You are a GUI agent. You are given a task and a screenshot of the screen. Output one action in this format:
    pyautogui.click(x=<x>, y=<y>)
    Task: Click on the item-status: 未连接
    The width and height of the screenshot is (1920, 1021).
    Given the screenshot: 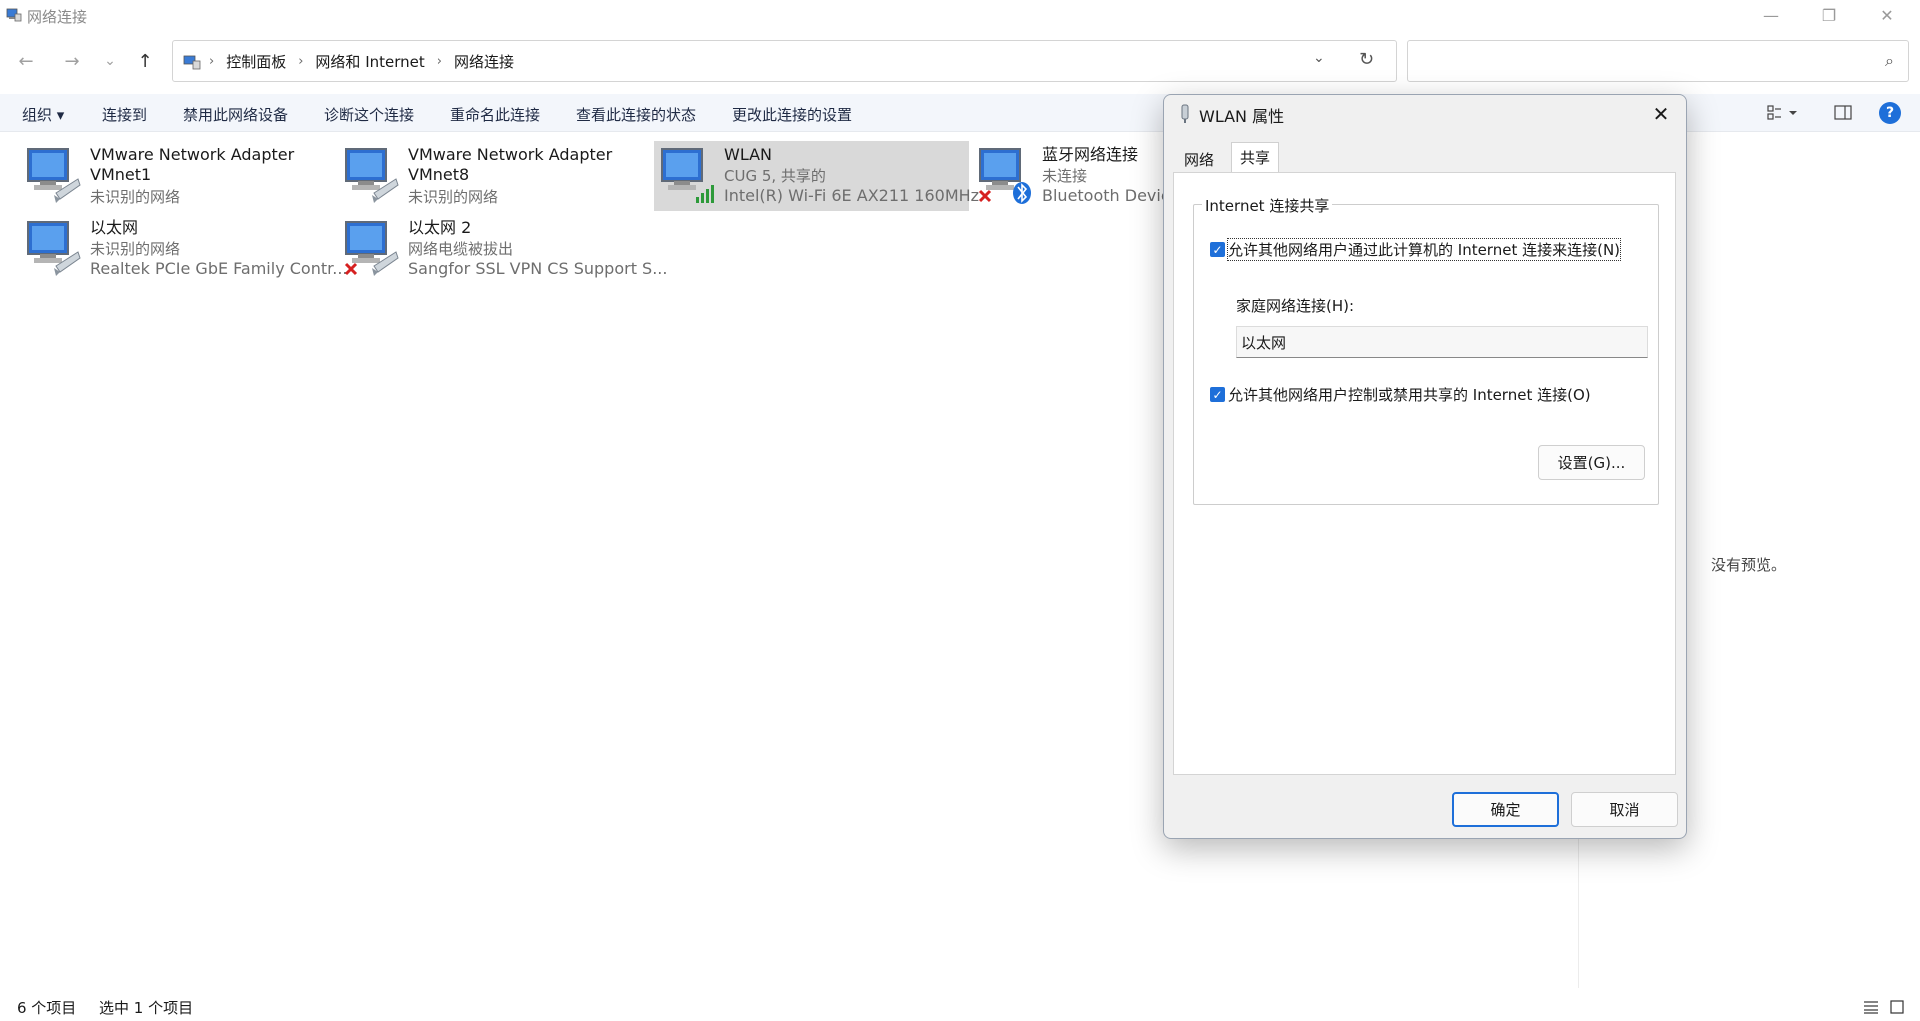 What is the action you would take?
    pyautogui.click(x=1065, y=176)
    